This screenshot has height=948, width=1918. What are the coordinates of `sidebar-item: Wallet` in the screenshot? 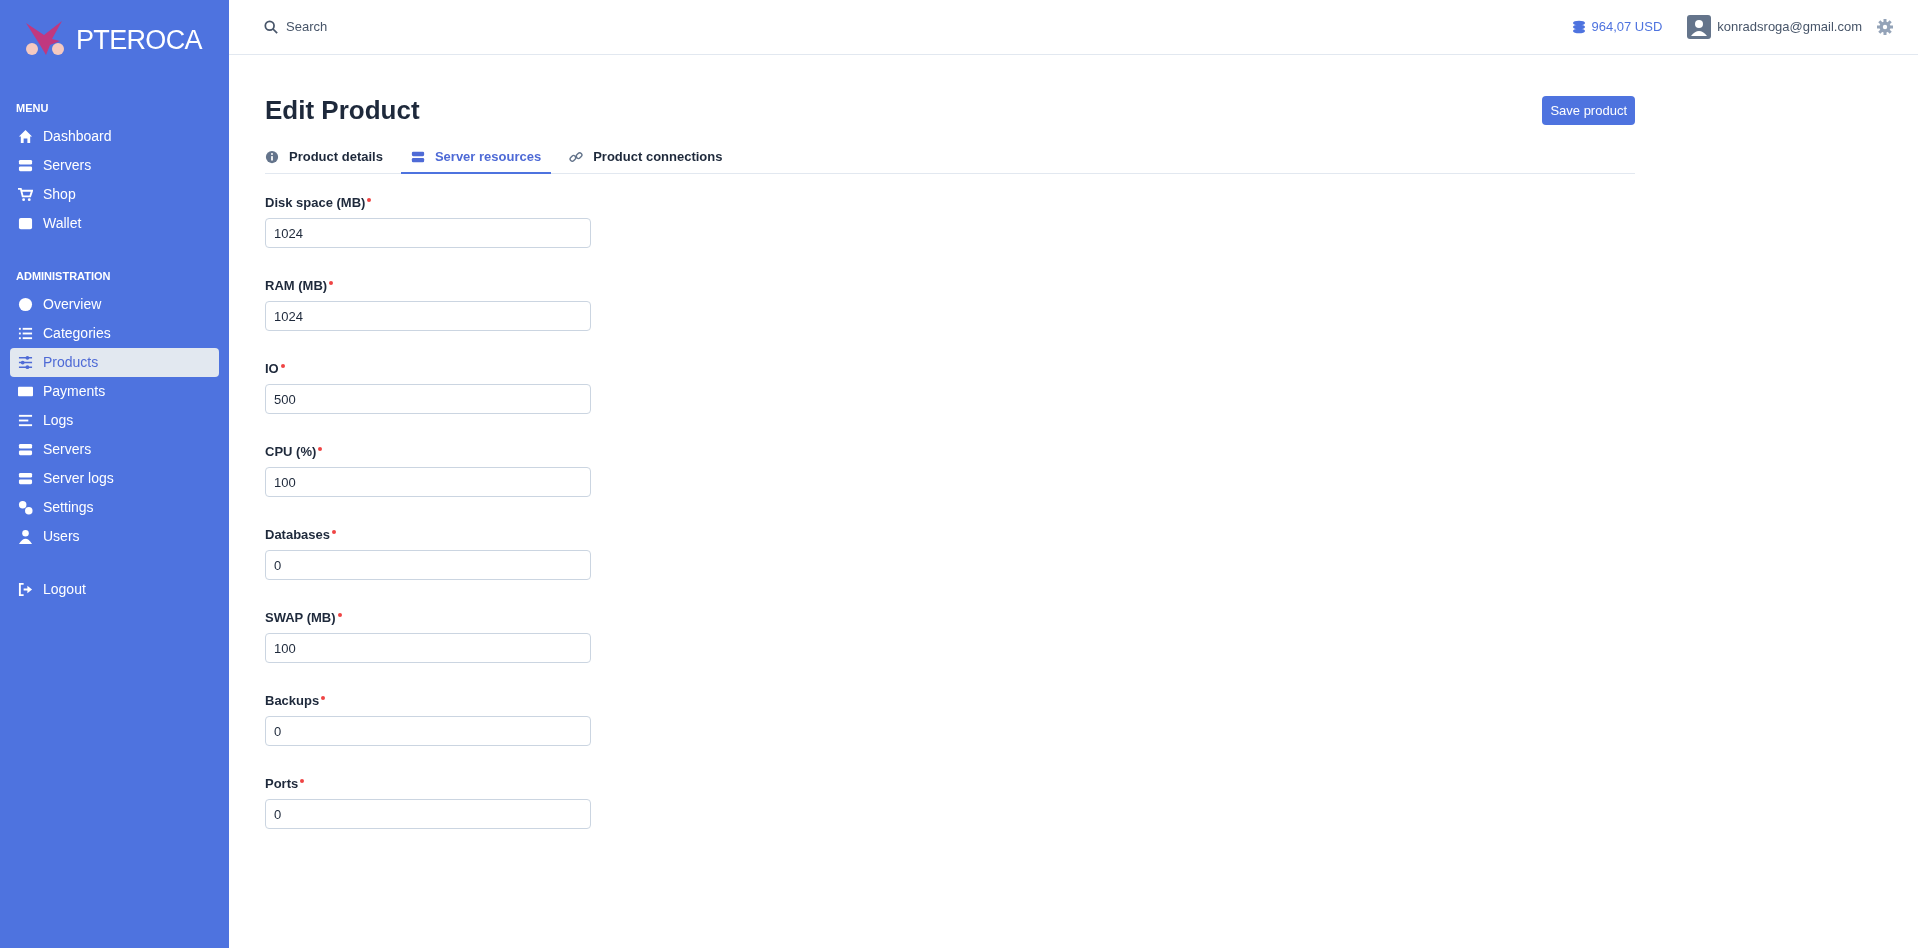 It's located at (114, 223).